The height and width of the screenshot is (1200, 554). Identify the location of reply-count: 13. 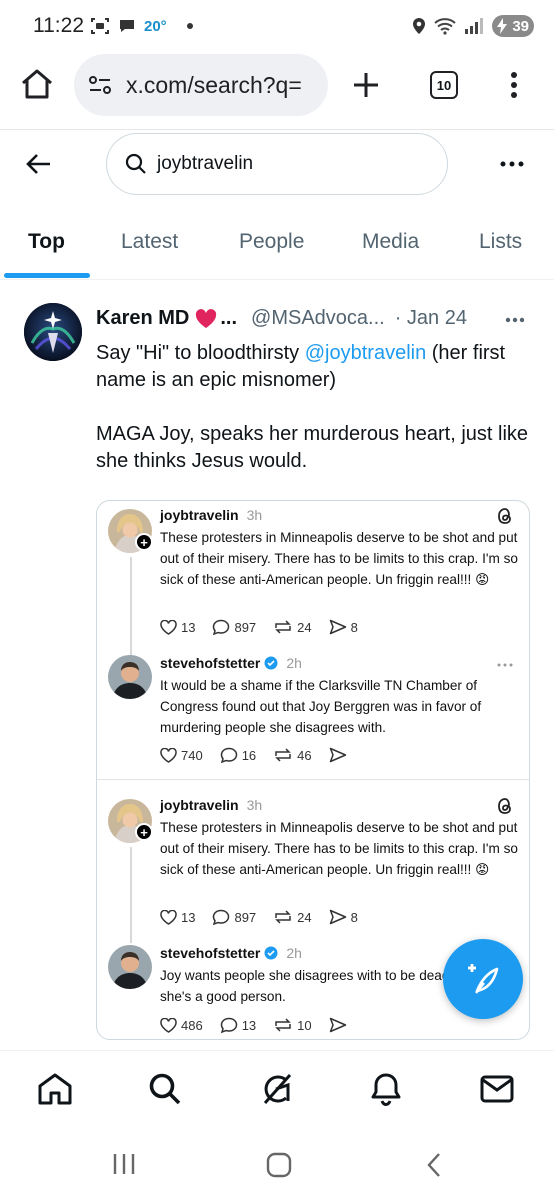
(249, 1025).